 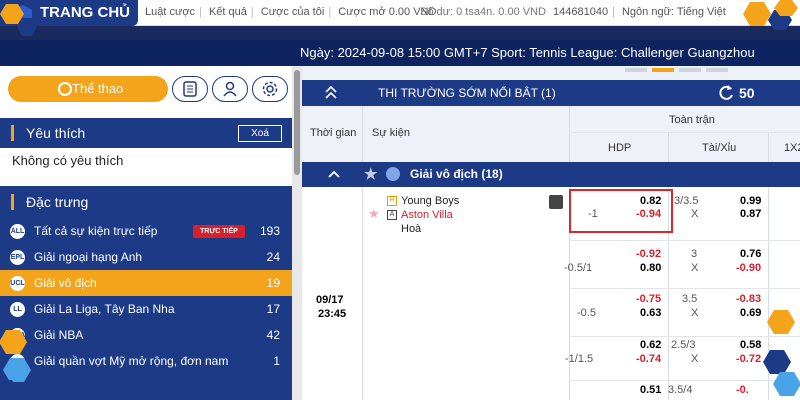 What do you see at coordinates (680, 390) in the screenshot?
I see `ou-line: 3.5/4` at bounding box center [680, 390].